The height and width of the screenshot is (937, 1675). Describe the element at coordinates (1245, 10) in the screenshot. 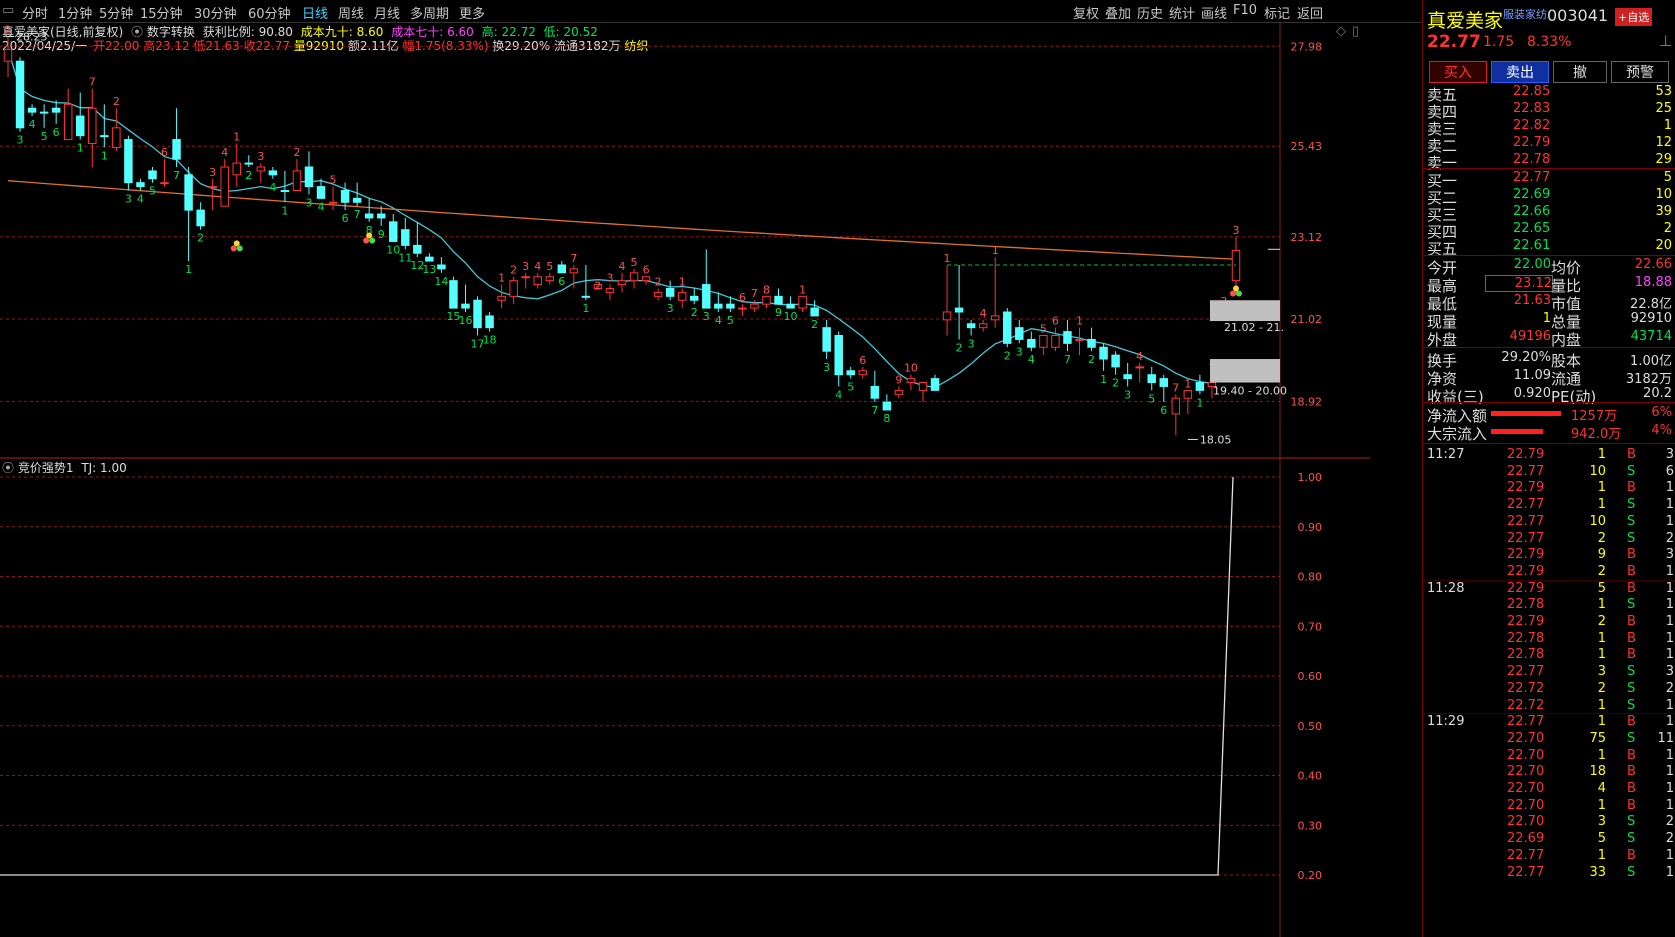

I see `tool-button-5: F10` at that location.